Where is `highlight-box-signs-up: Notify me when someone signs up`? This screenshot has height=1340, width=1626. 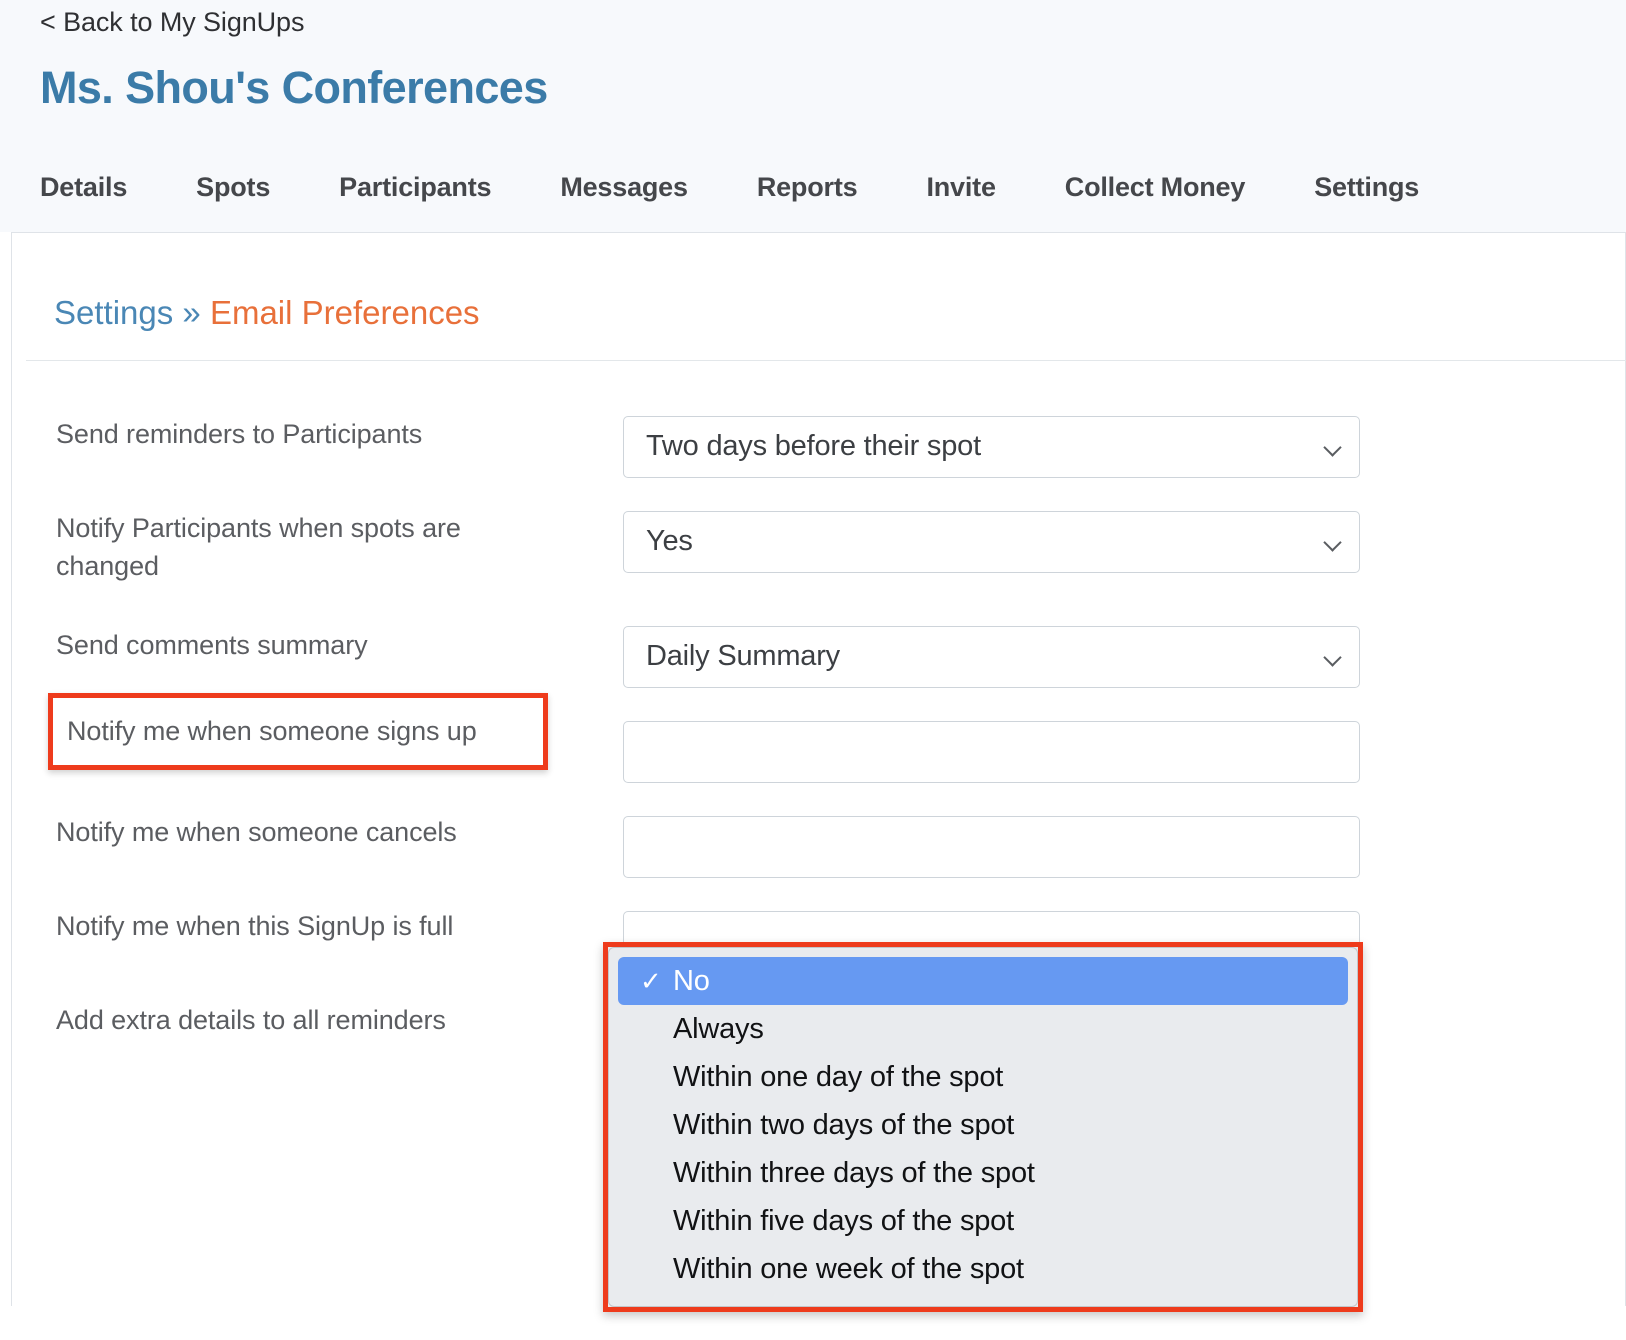
highlight-box-signs-up: Notify me when someone signs up is located at coordinates (298, 731).